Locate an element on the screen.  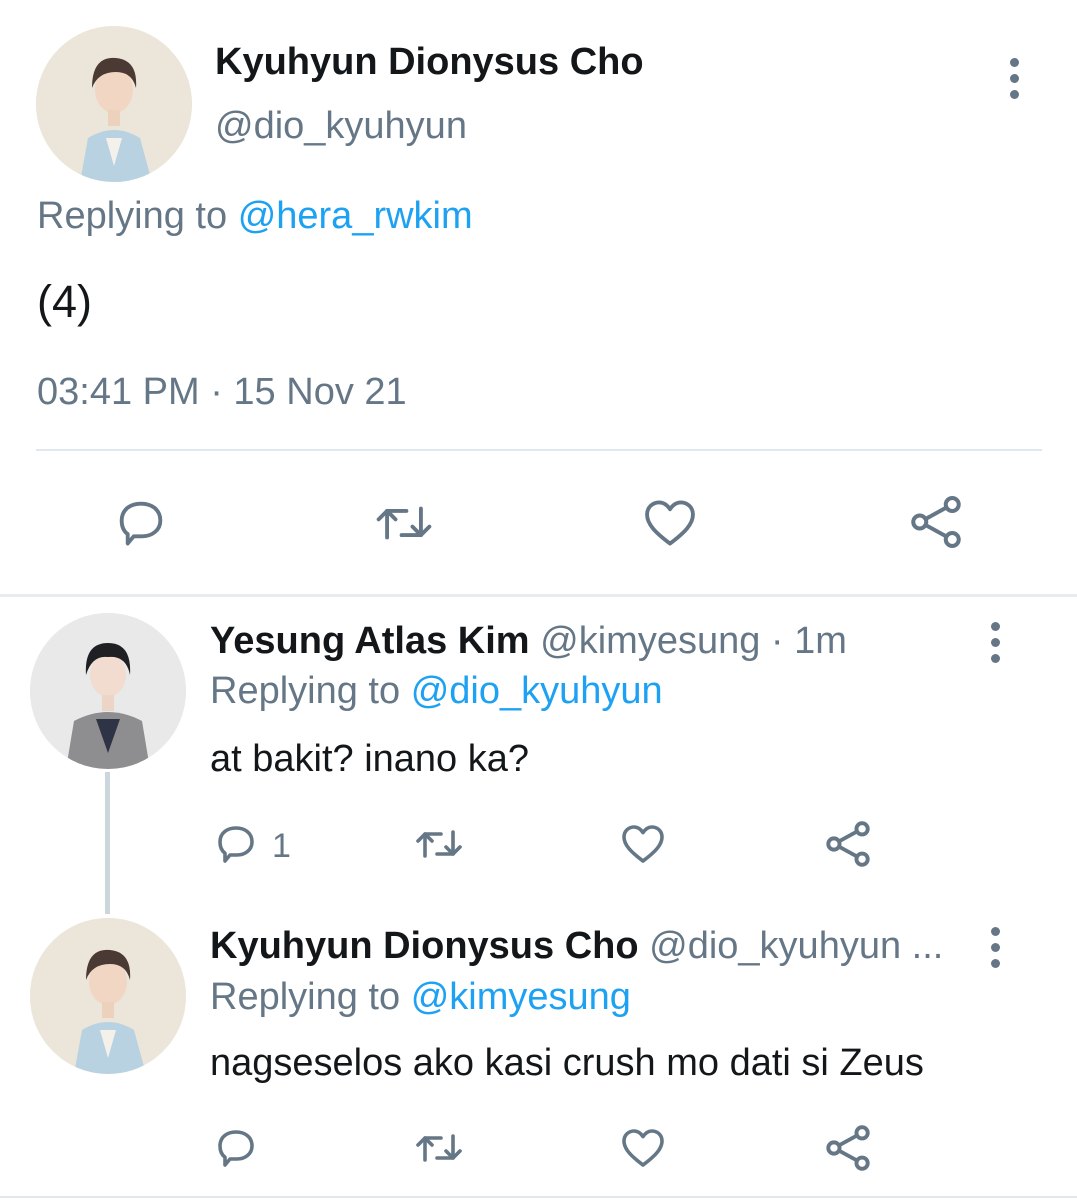
tweet-text: at bakit? inano ka? is located at coordinates (370, 759).